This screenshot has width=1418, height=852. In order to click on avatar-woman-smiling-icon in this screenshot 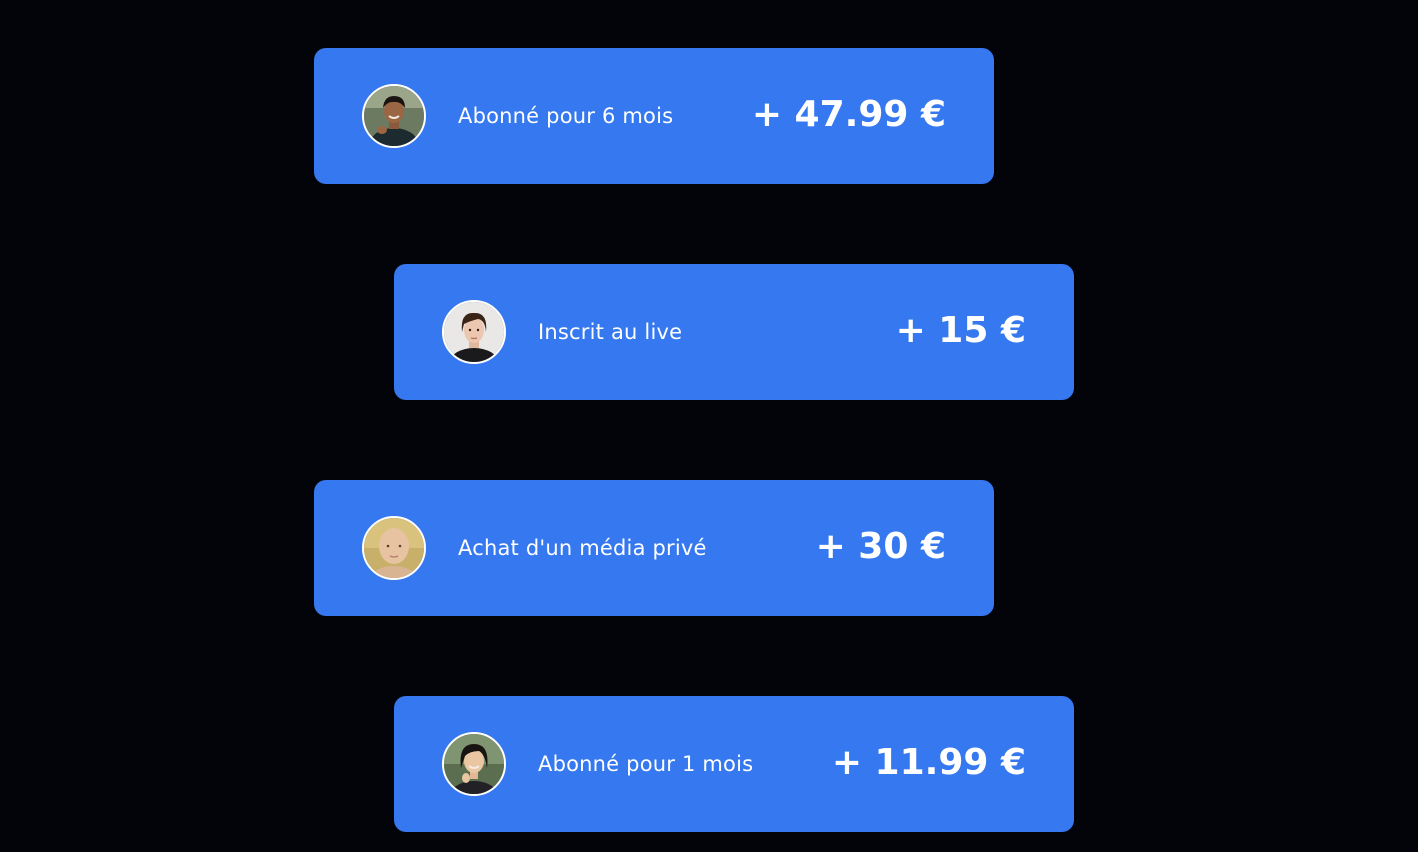, I will do `click(474, 764)`.